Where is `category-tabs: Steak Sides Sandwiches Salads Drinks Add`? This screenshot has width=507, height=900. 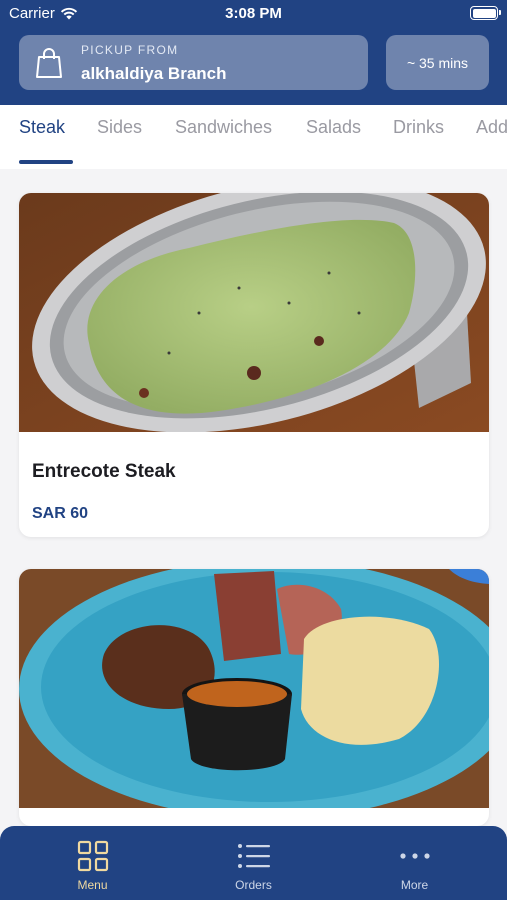 category-tabs: Steak Sides Sandwiches Salads Drinks Add is located at coordinates (253, 137).